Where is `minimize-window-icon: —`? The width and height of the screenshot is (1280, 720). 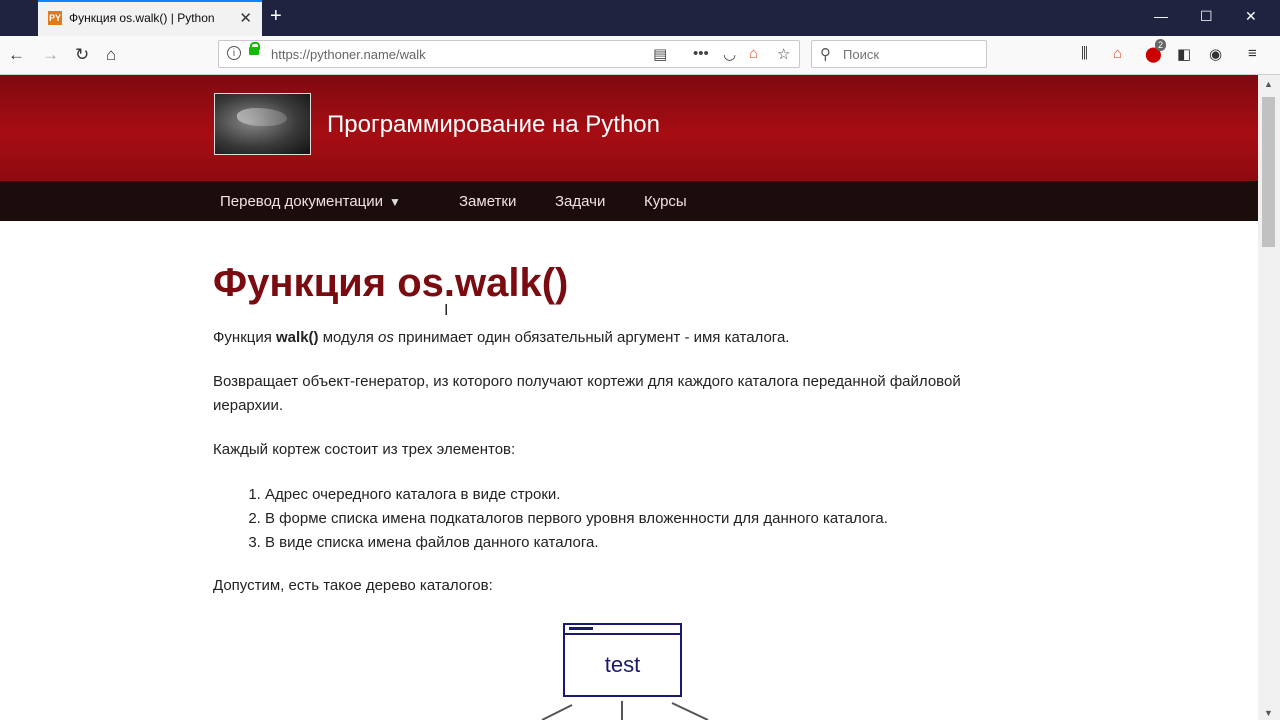 minimize-window-icon: — is located at coordinates (1161, 16).